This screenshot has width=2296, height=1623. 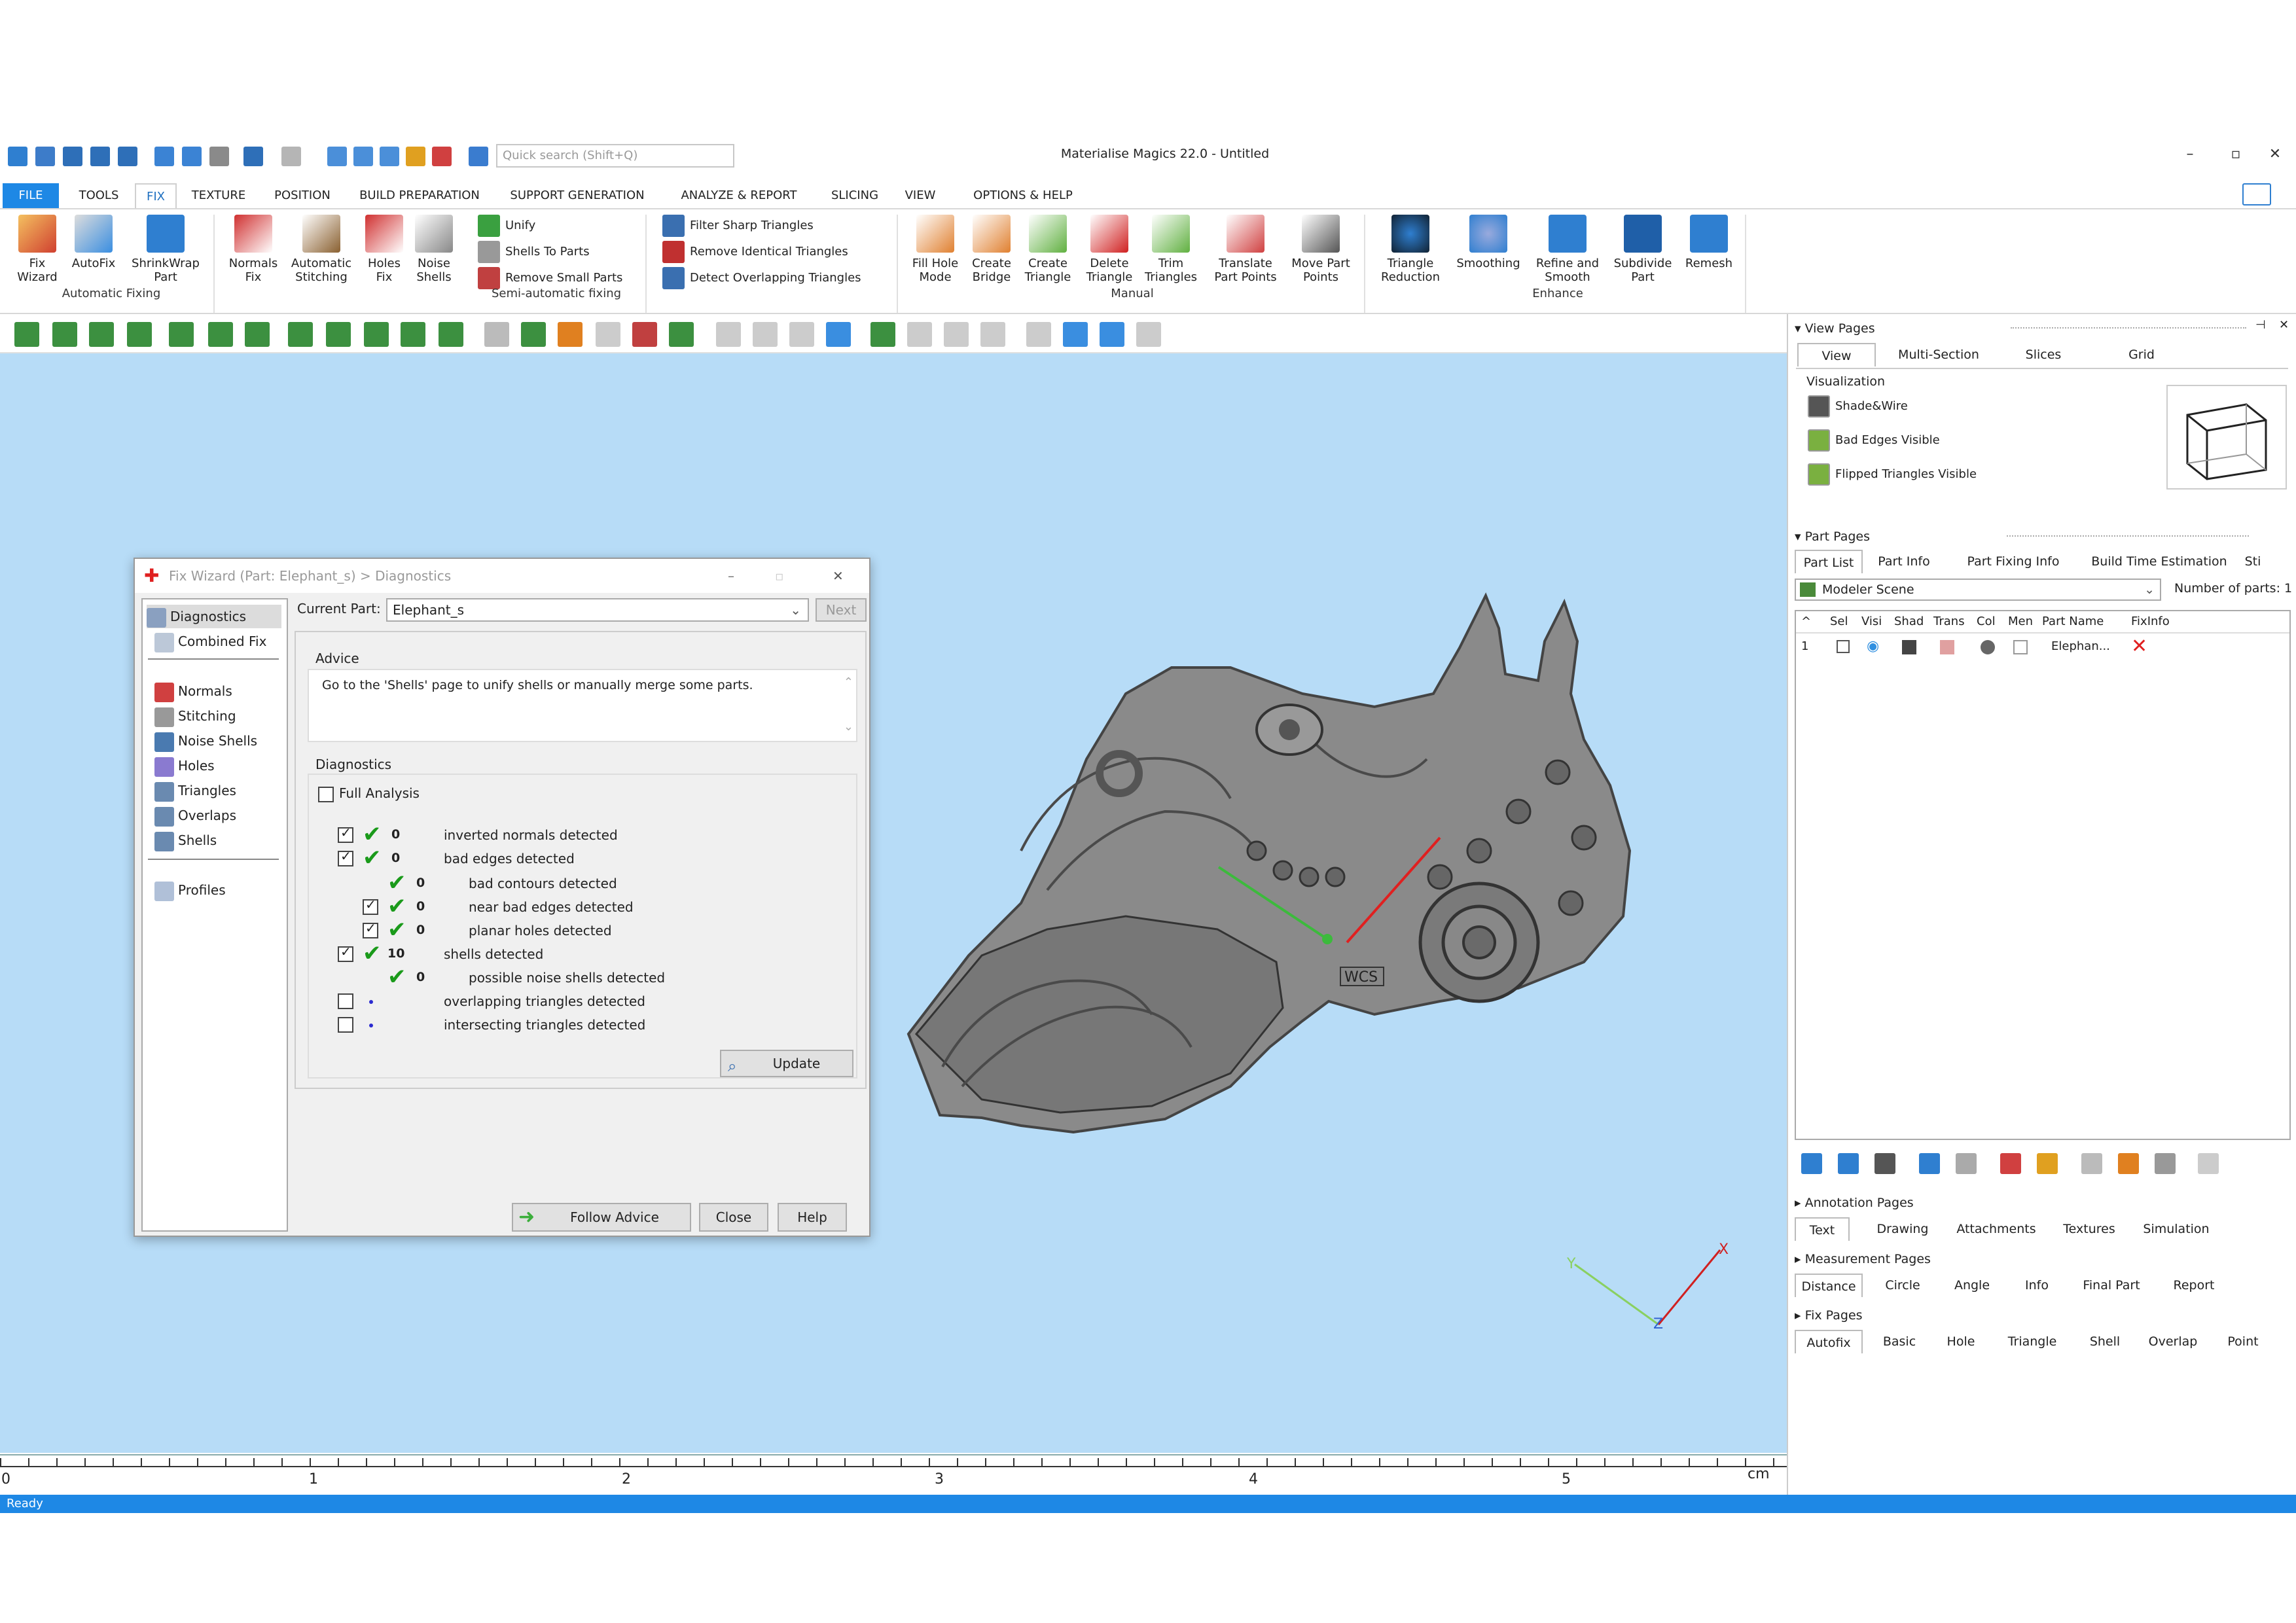 What do you see at coordinates (1835, 328) in the screenshot?
I see `view-pages-header: ▾ View Pages` at bounding box center [1835, 328].